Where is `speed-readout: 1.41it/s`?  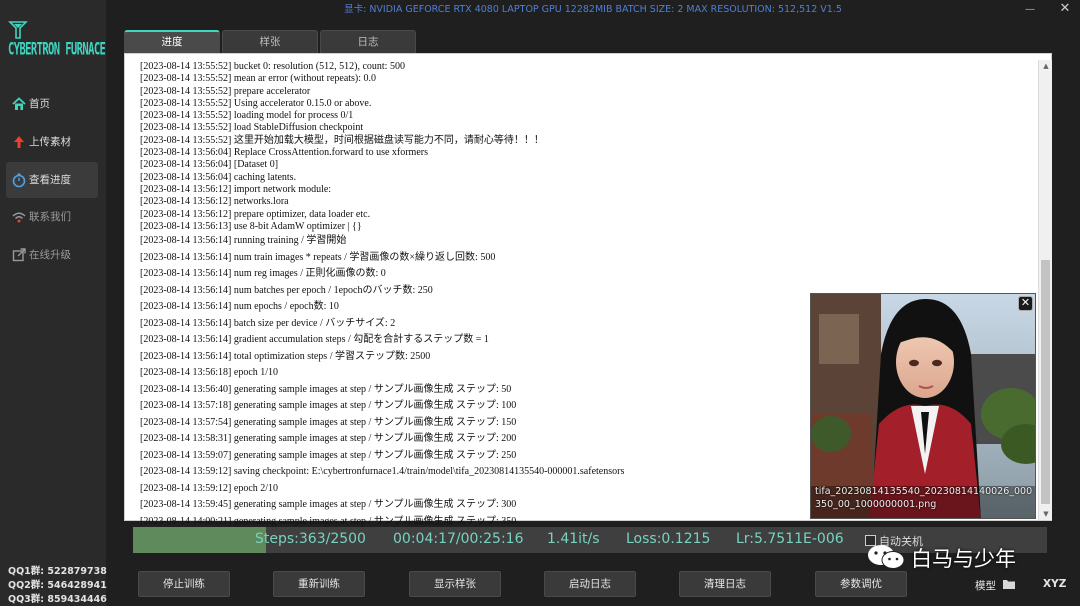
speed-readout: 1.41it/s is located at coordinates (573, 539).